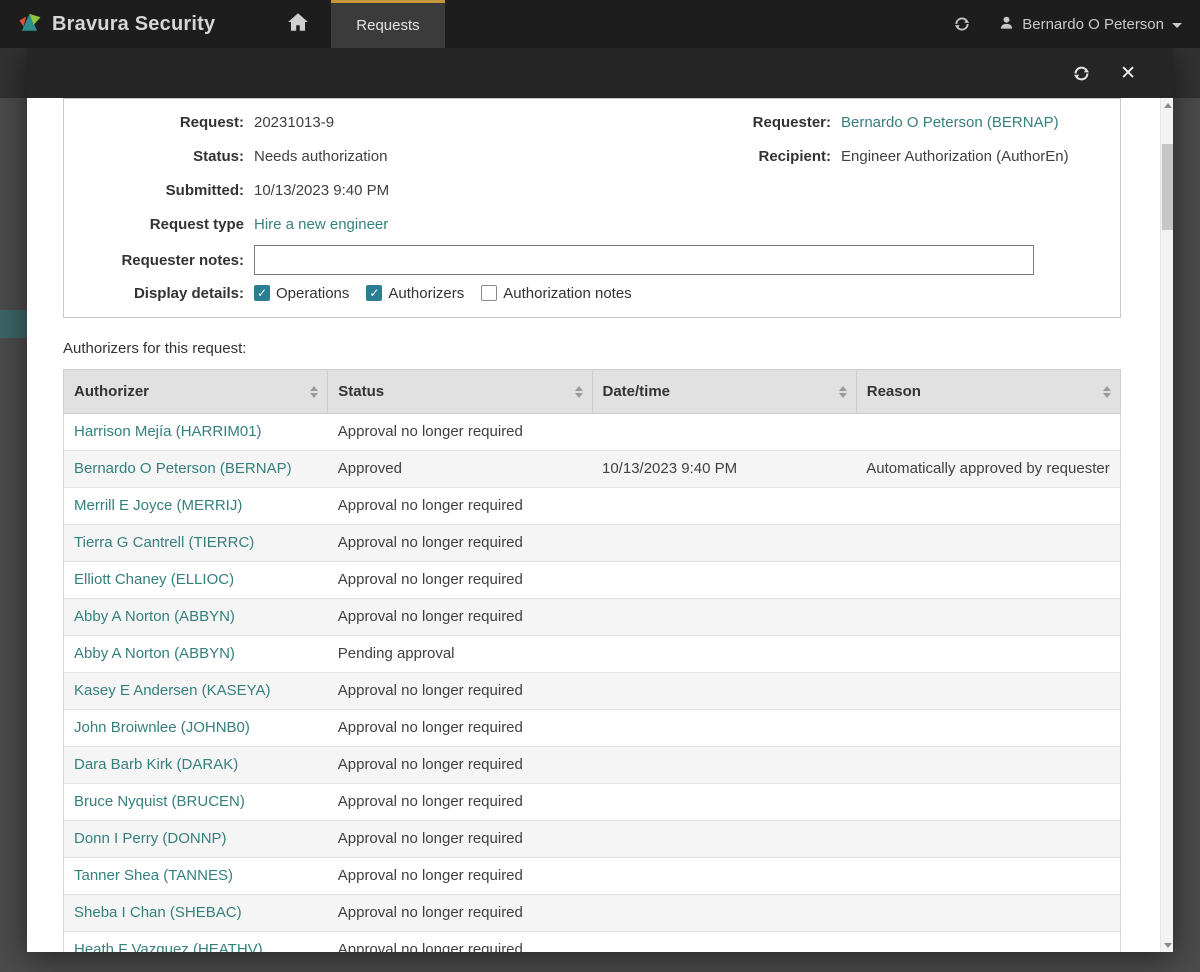 Image resolution: width=1200 pixels, height=972 pixels. I want to click on home-icon, so click(298, 24).